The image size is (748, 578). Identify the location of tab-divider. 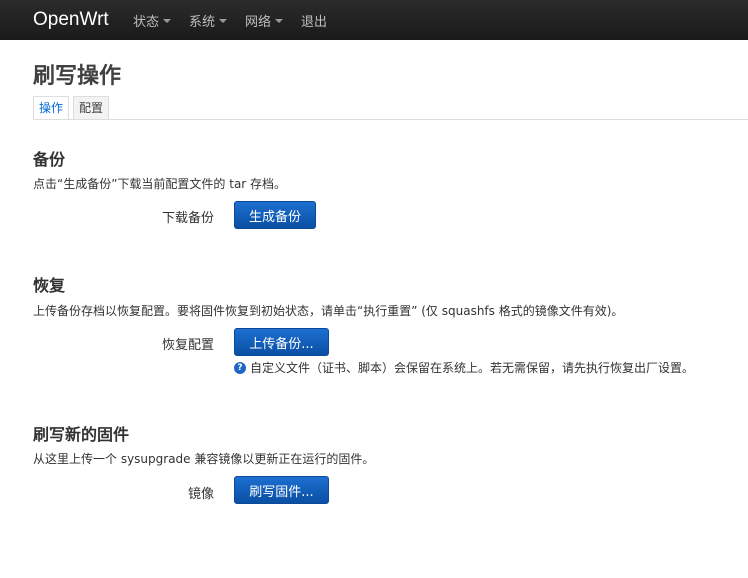
(390, 119).